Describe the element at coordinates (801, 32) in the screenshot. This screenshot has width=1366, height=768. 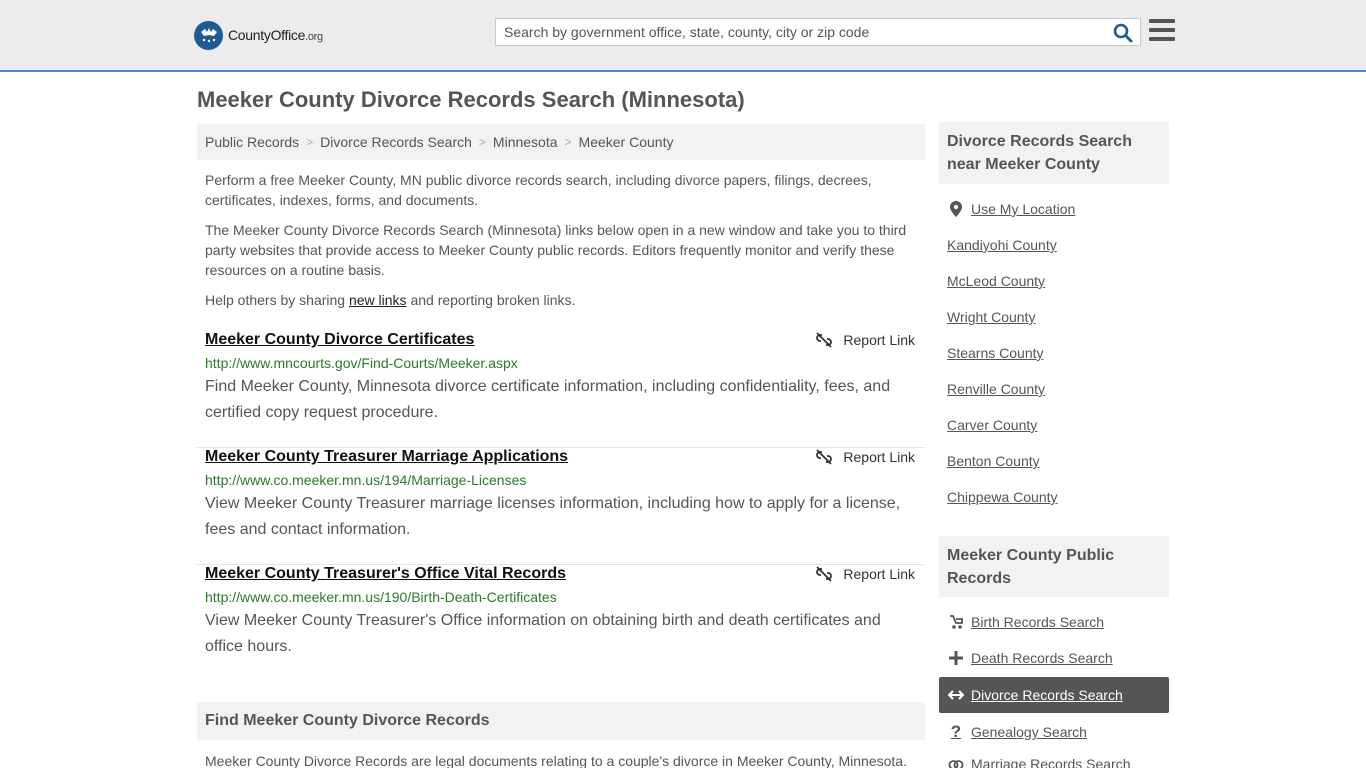
I see `search-input` at that location.